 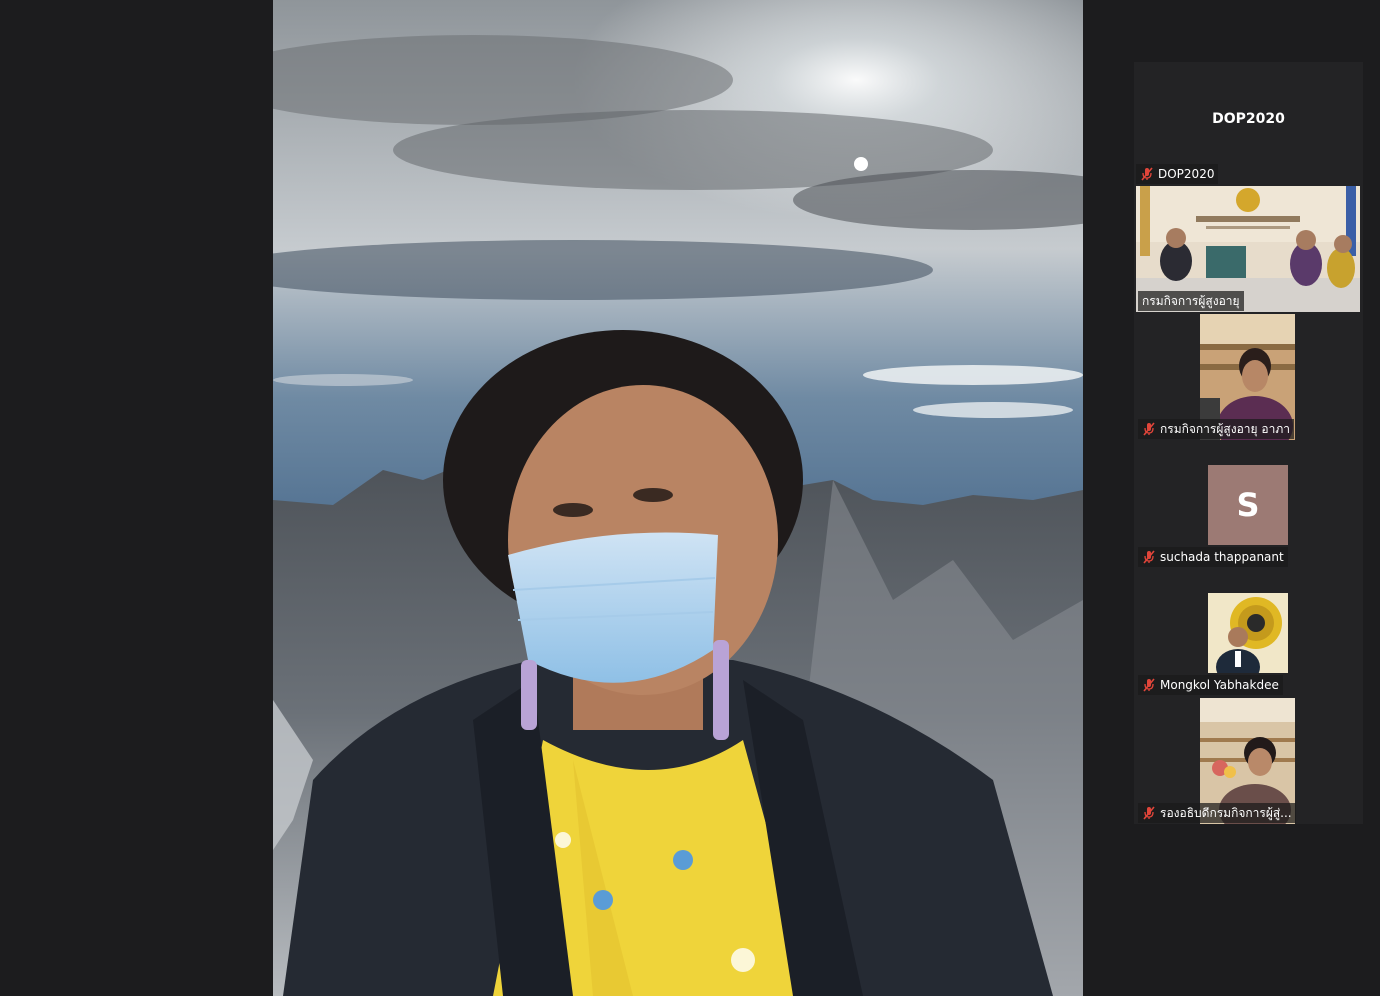 I want to click on participant-tile: กรมกิจการผู้สูงอายุ, so click(x=1248, y=249).